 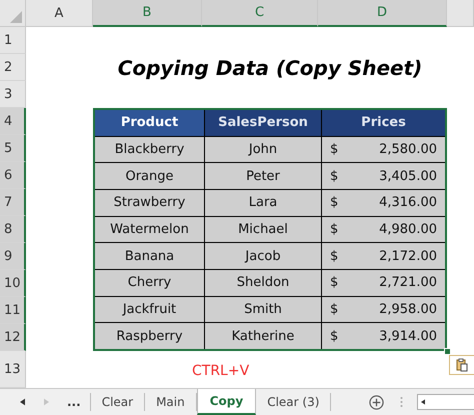 What do you see at coordinates (46, 402) in the screenshot?
I see `right-triangle-icon` at bounding box center [46, 402].